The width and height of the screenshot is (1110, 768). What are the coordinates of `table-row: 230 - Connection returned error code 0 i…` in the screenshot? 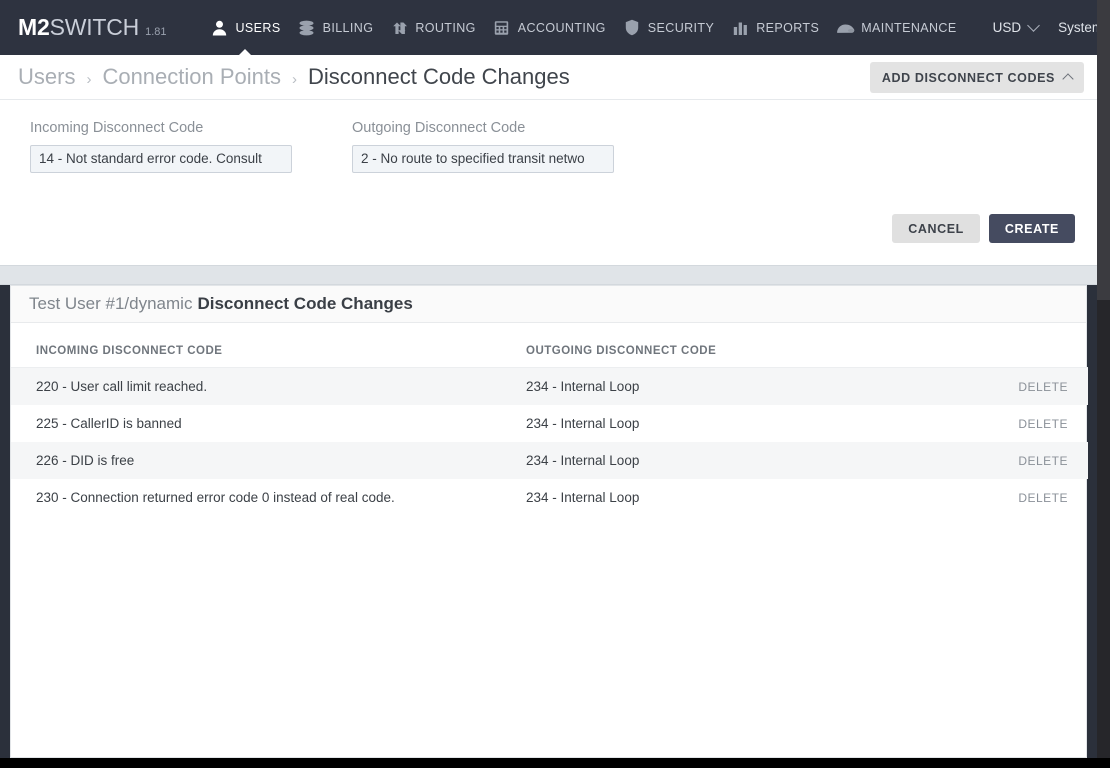 It's located at (549, 497).